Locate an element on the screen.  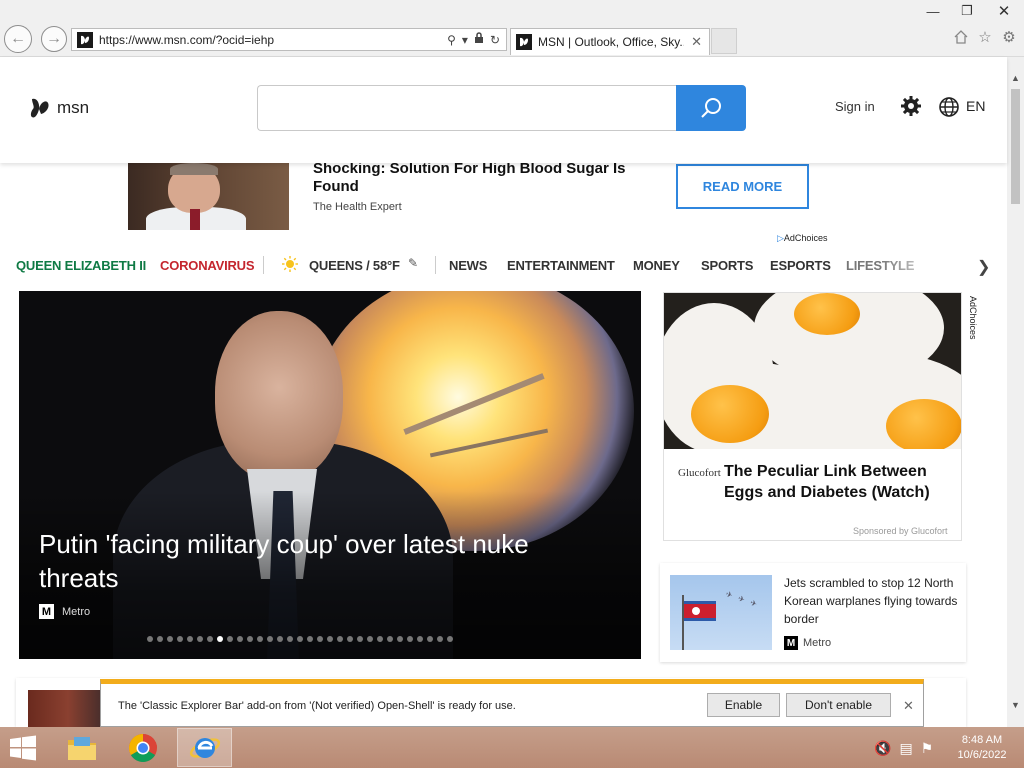
nav-esports: ESPORTS is located at coordinates (800, 265).